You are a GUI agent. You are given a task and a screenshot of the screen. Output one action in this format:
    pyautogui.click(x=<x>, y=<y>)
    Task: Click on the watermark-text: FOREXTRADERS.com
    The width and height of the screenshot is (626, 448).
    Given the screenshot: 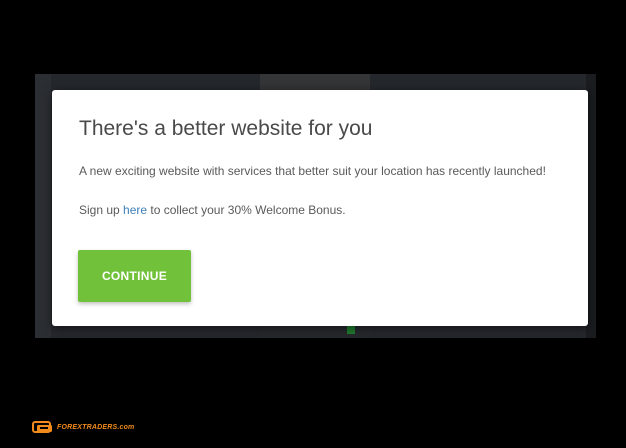 What is the action you would take?
    pyautogui.click(x=96, y=427)
    